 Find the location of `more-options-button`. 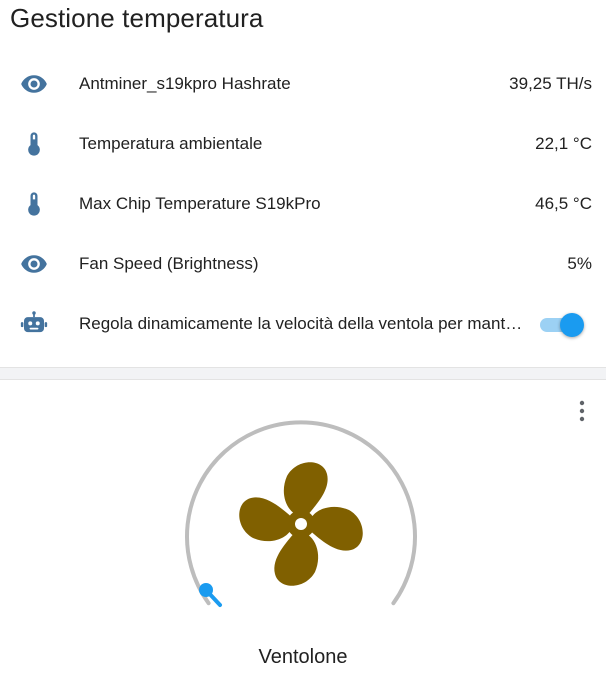

more-options-button is located at coordinates (582, 411).